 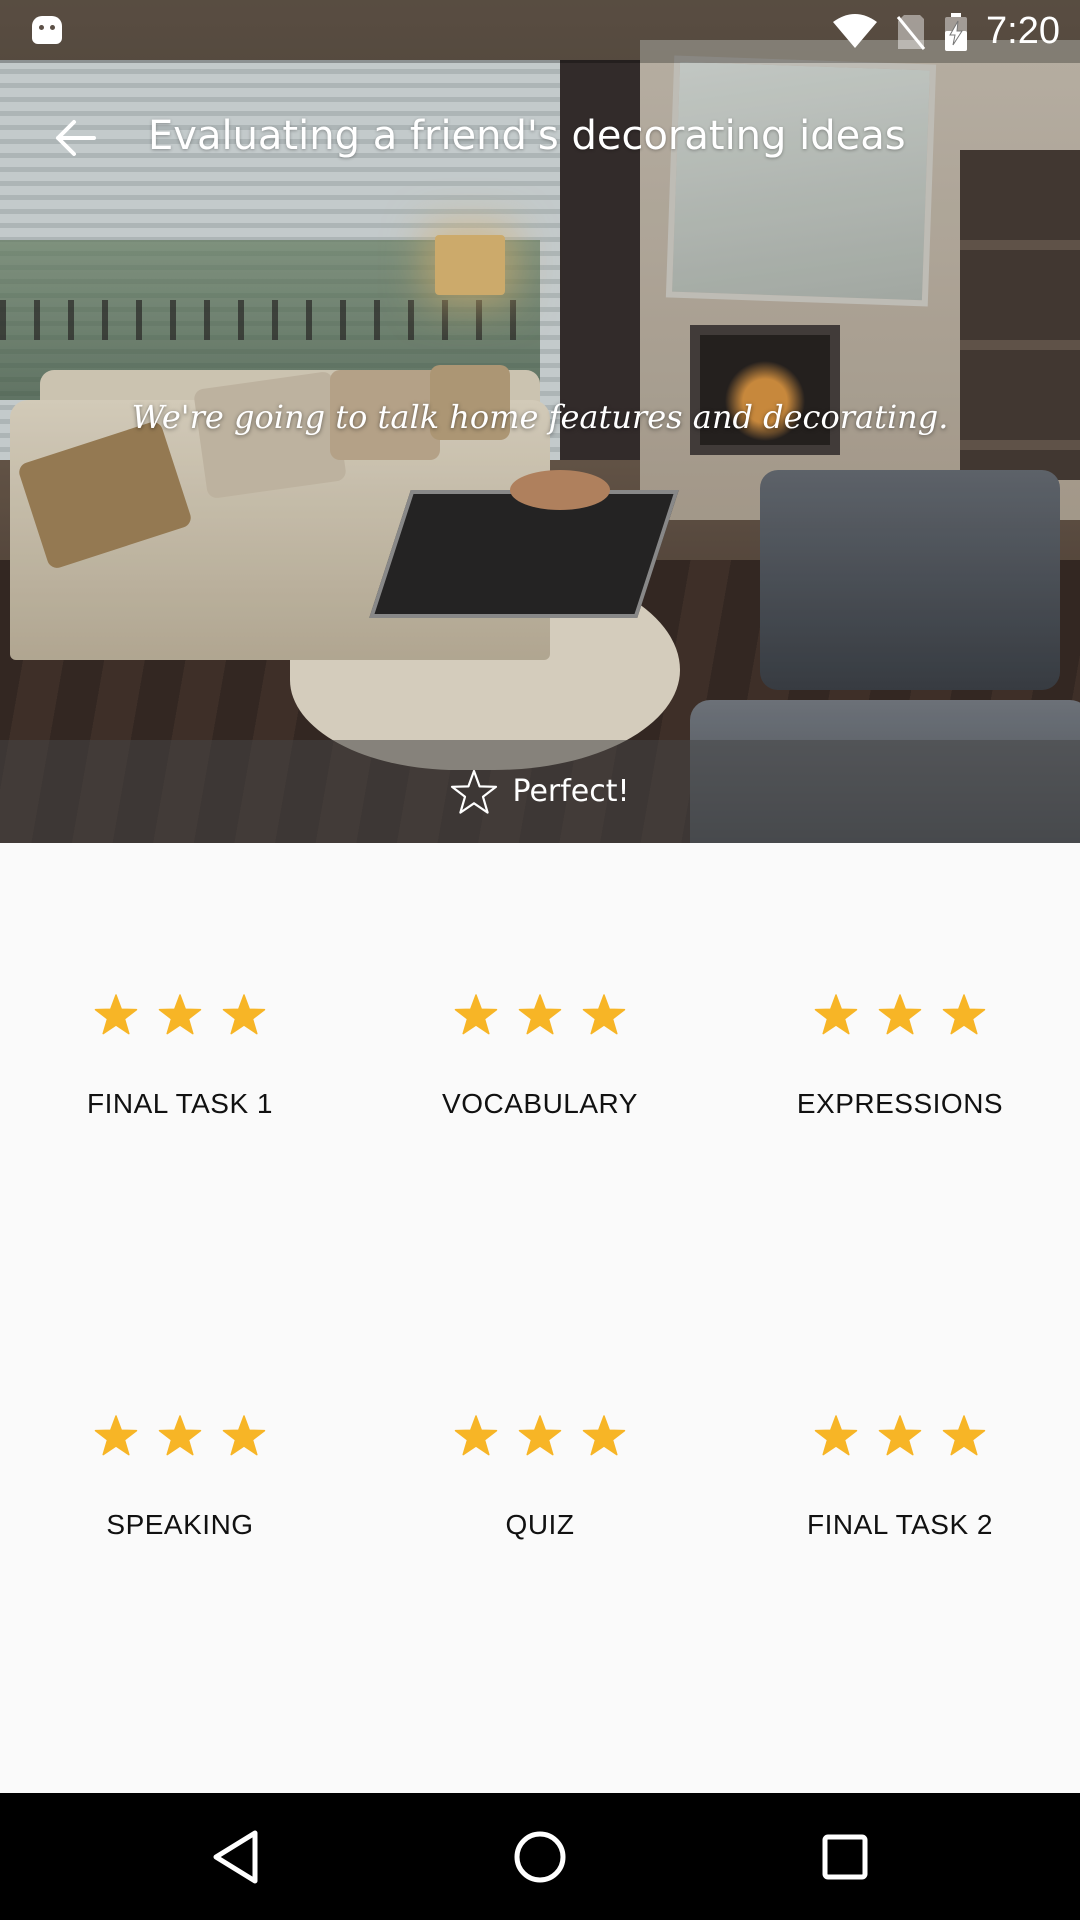 I want to click on task-label: QUIZ, so click(x=540, y=1524).